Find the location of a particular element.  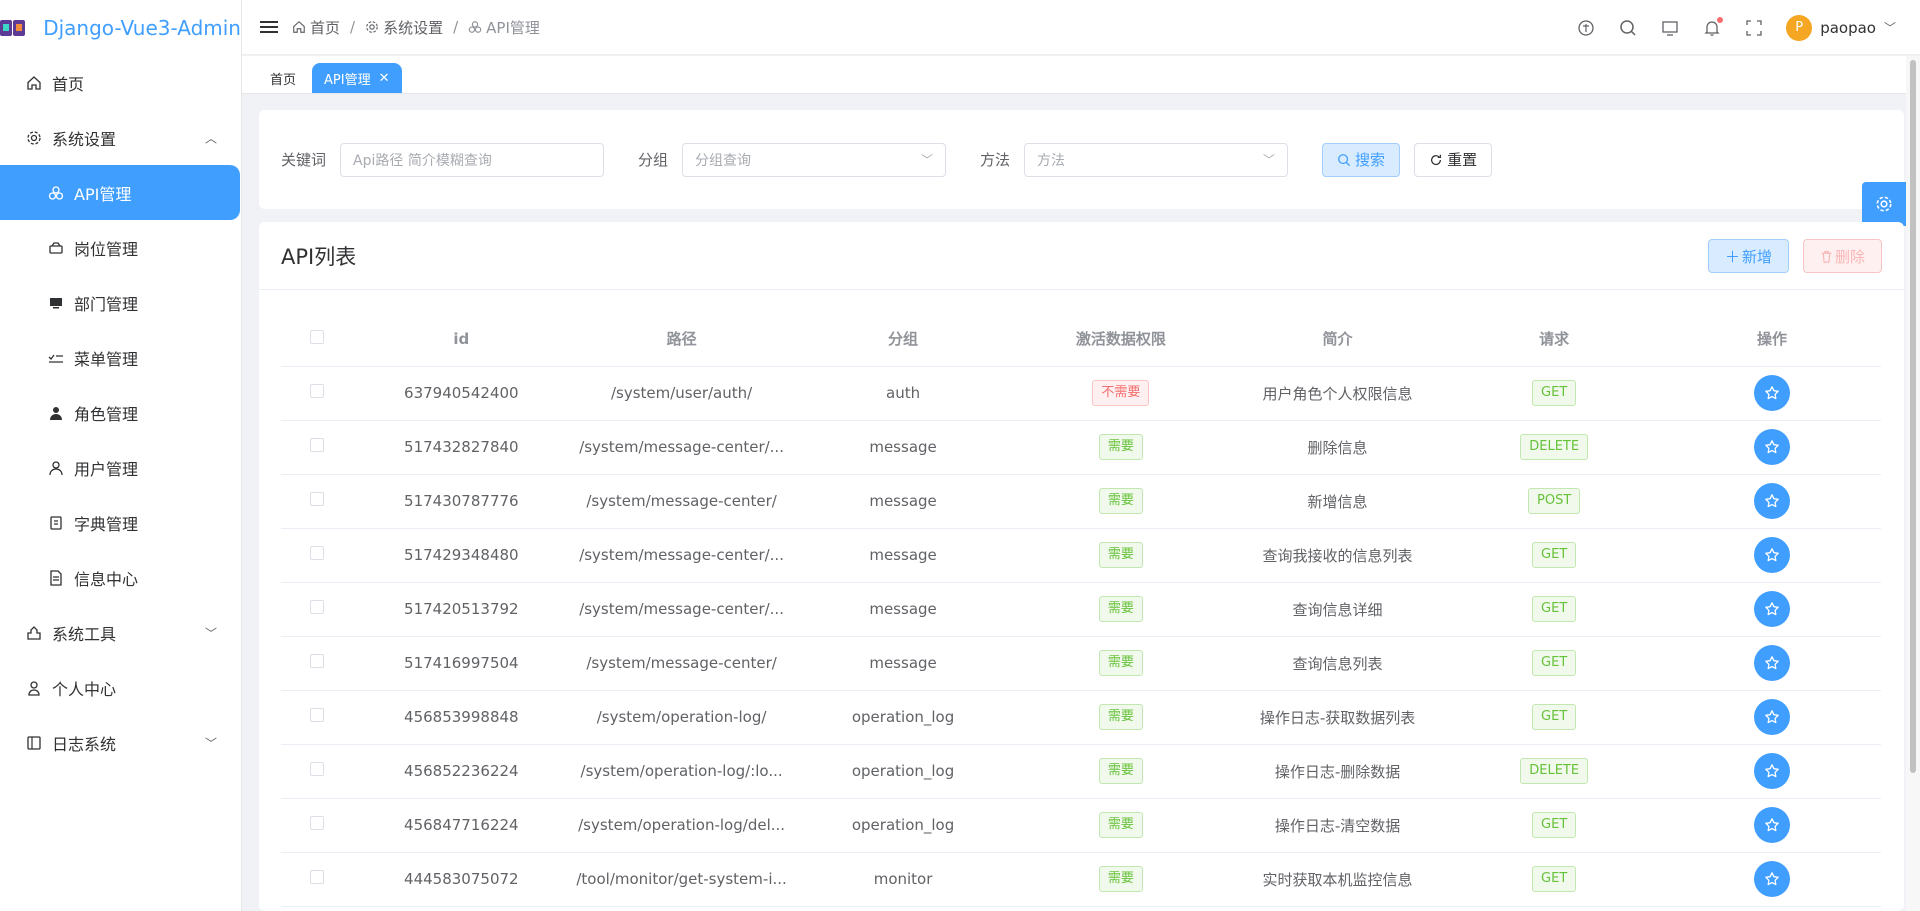

reset-button-label: 重置 is located at coordinates (1462, 160).